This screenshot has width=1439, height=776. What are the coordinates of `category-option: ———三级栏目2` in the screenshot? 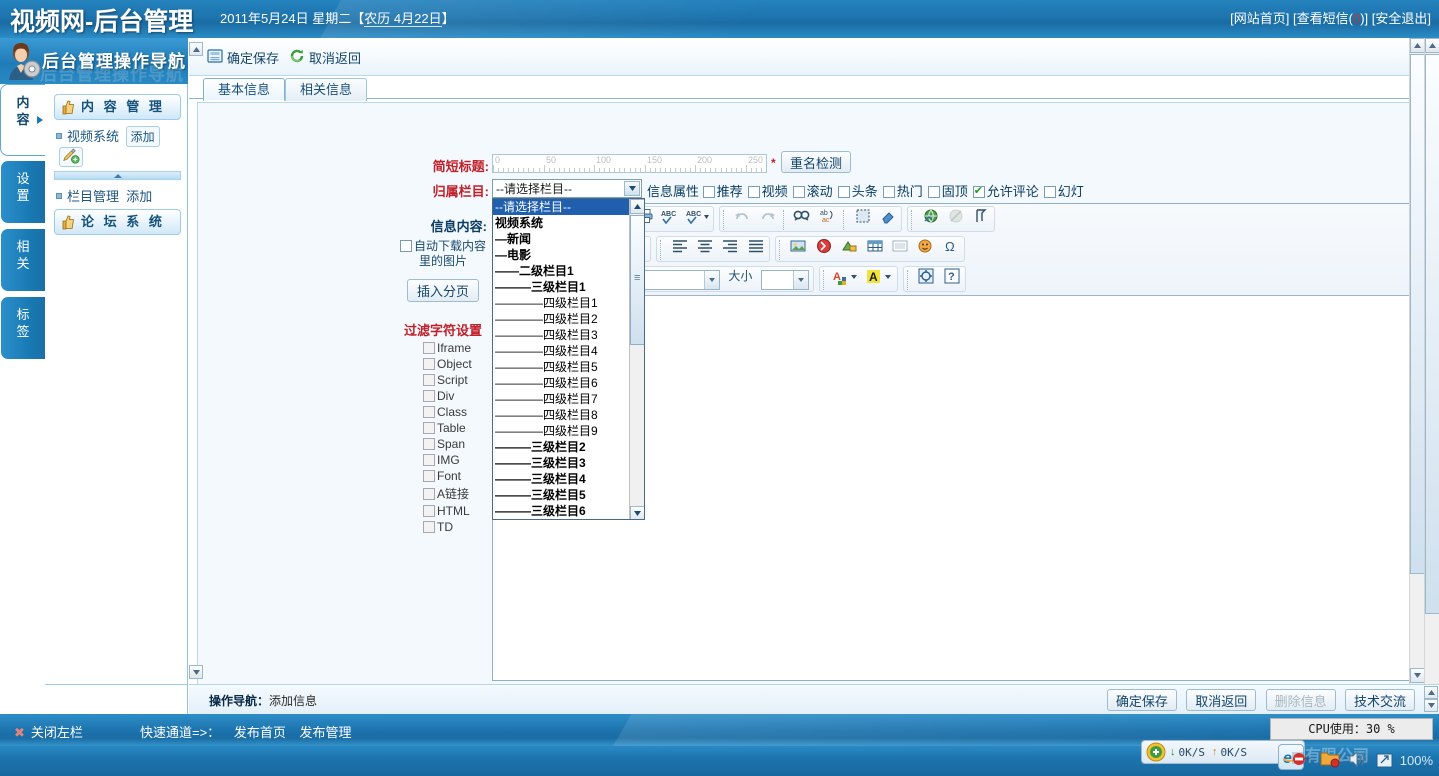 It's located at (568, 447).